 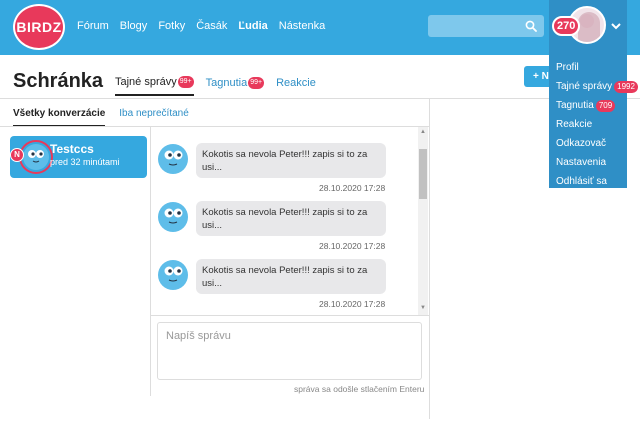 What do you see at coordinates (289, 351) in the screenshot?
I see `message-input` at bounding box center [289, 351].